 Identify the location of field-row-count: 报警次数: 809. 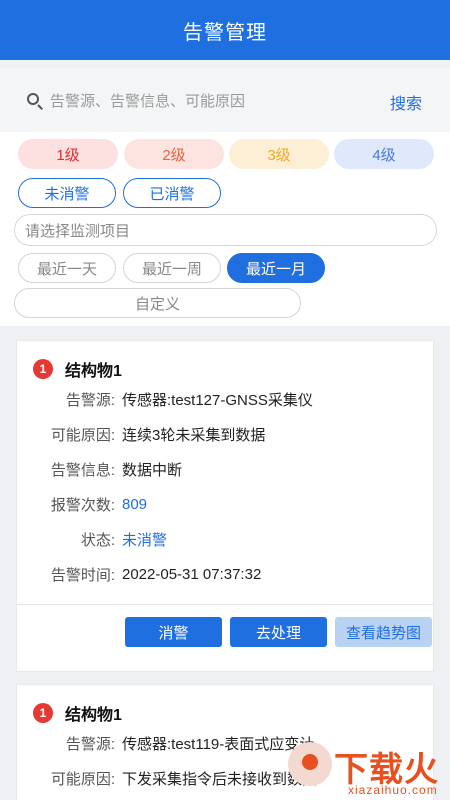
(226, 504).